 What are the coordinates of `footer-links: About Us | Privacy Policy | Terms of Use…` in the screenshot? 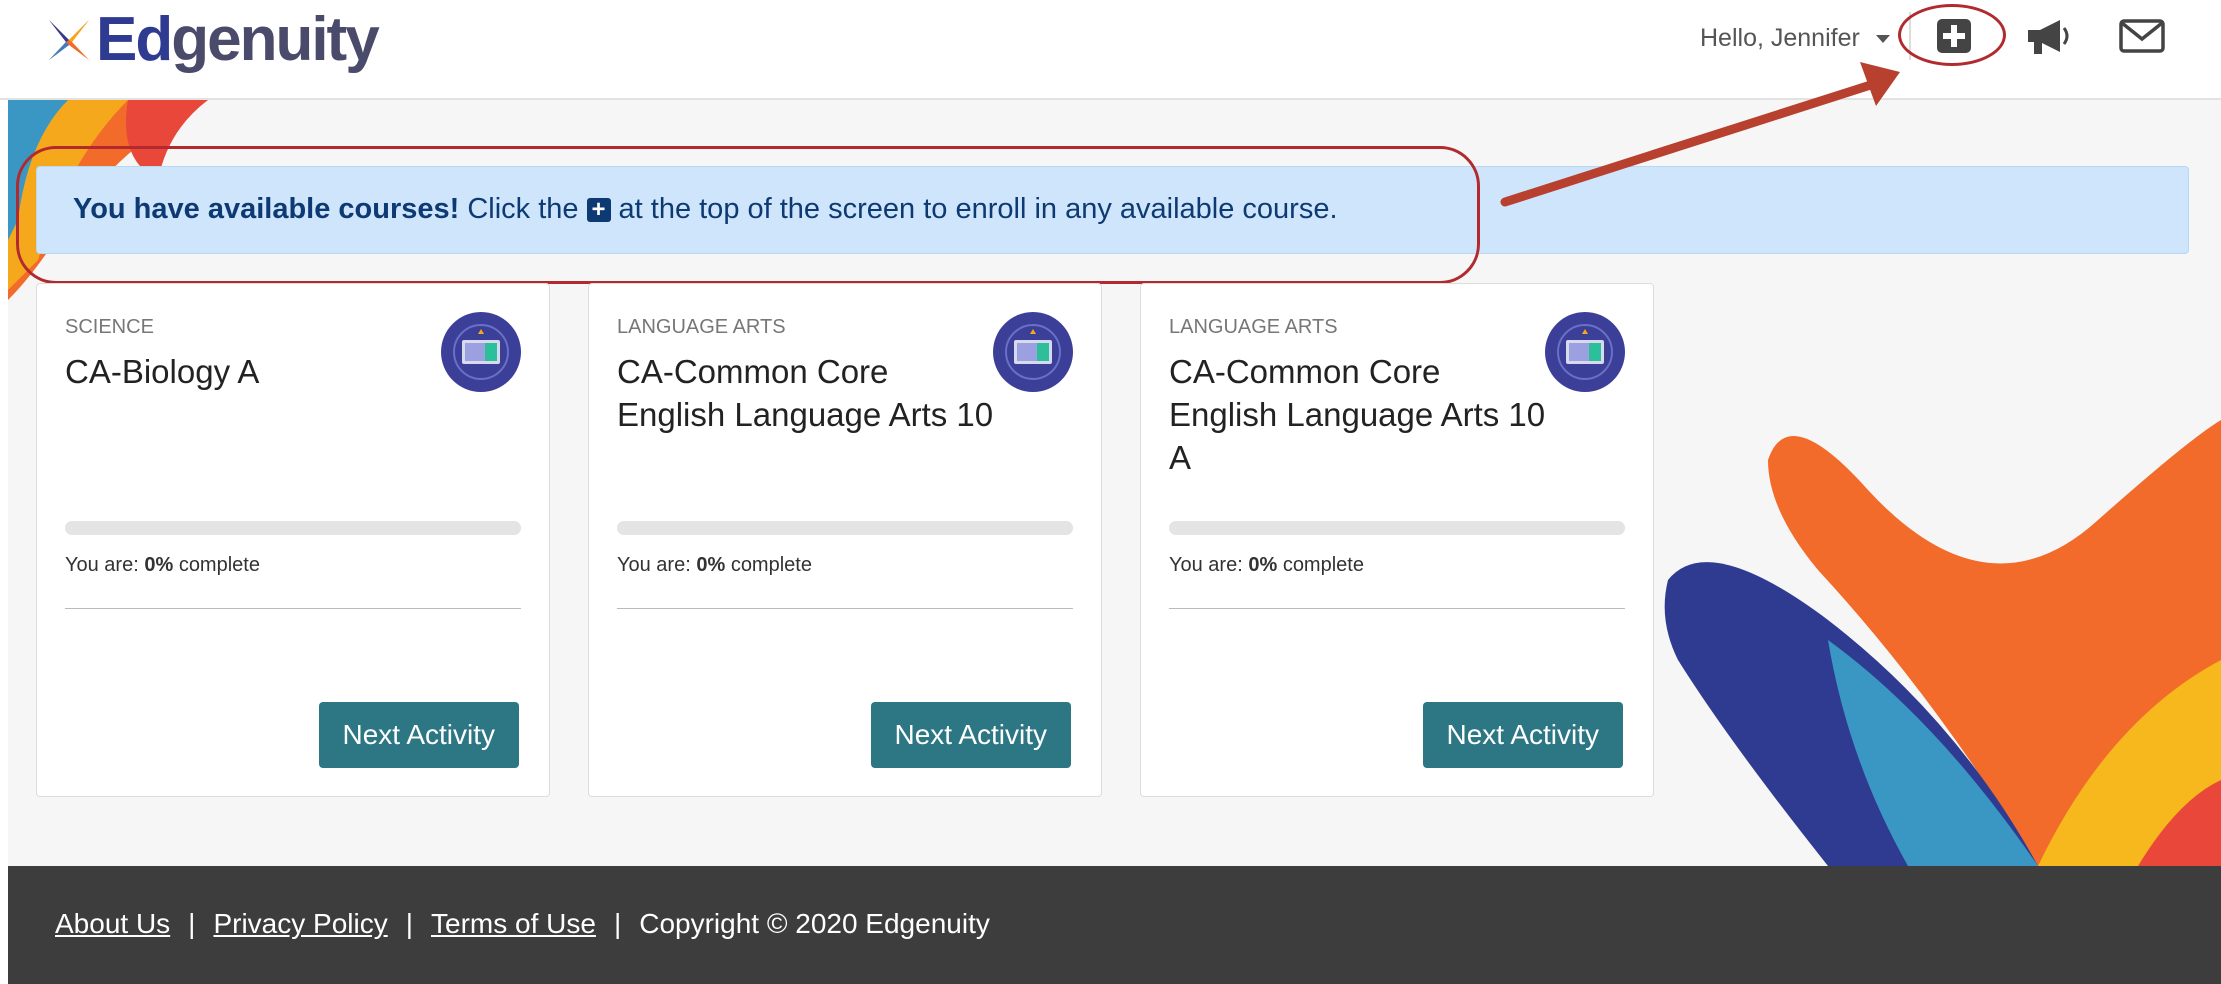 It's located at (522, 924).